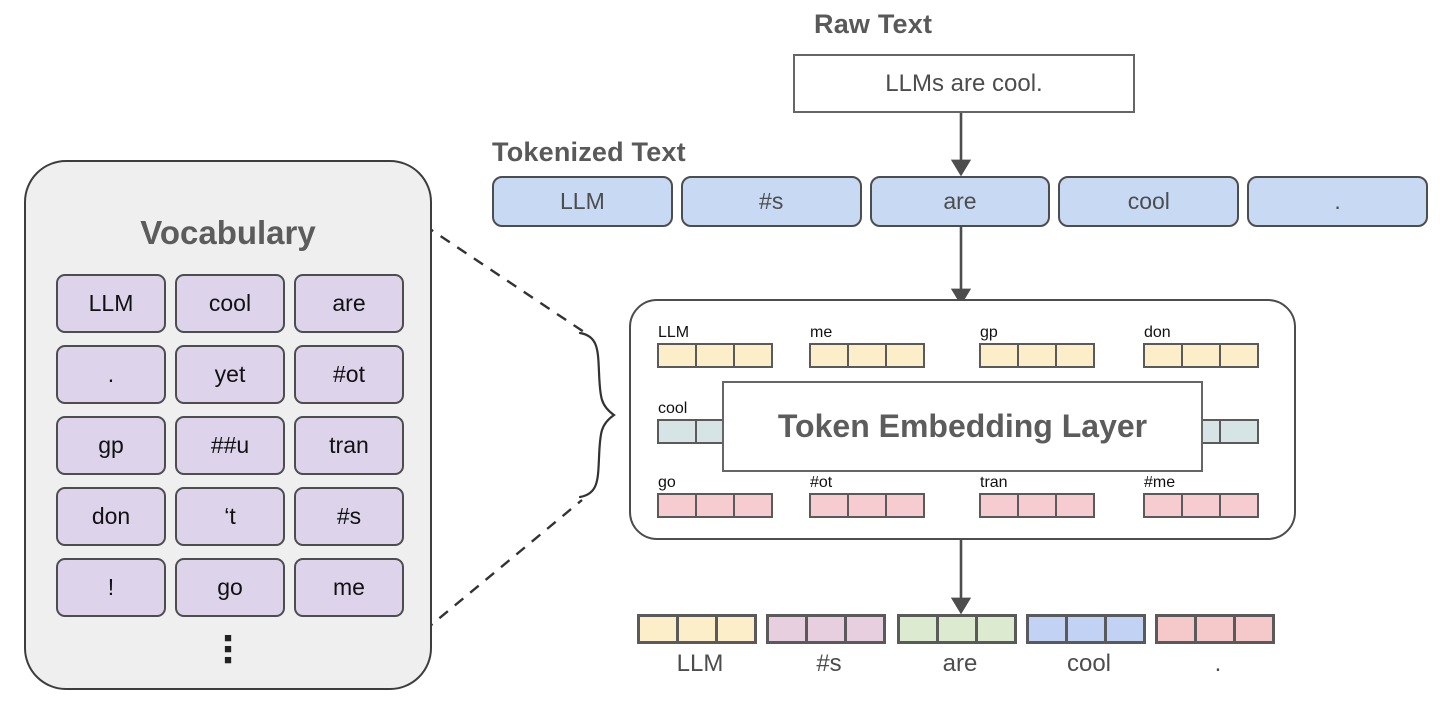  I want to click on vocabulary-item: #s, so click(349, 516).